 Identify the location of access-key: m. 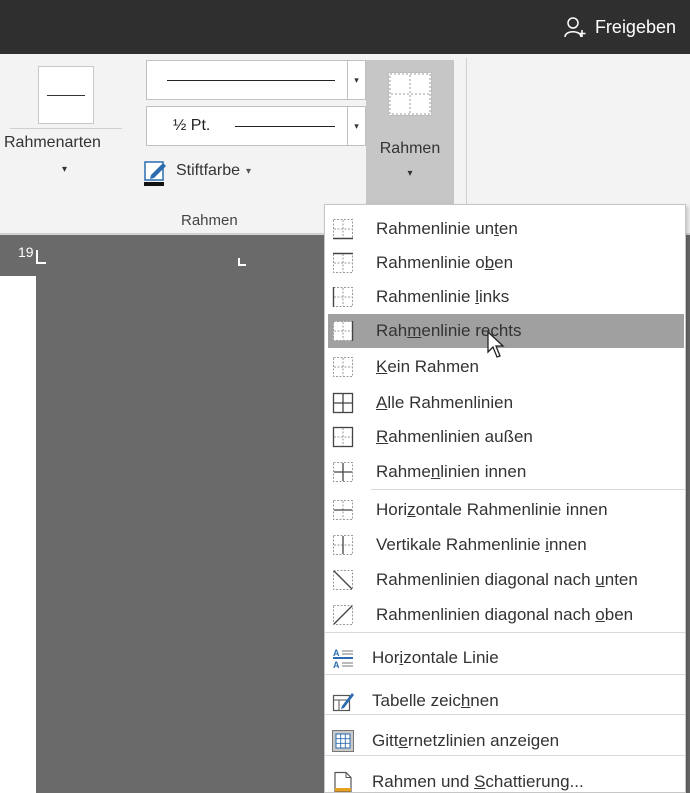
(414, 330).